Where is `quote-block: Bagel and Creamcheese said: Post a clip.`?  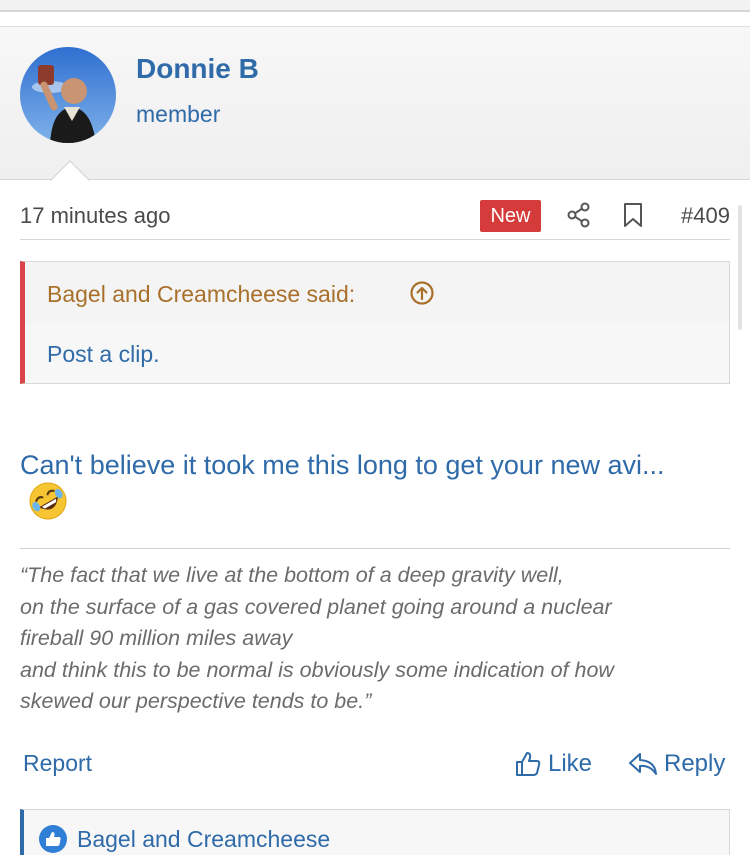
quote-block: Bagel and Creamcheese said: Post a clip. is located at coordinates (375, 322).